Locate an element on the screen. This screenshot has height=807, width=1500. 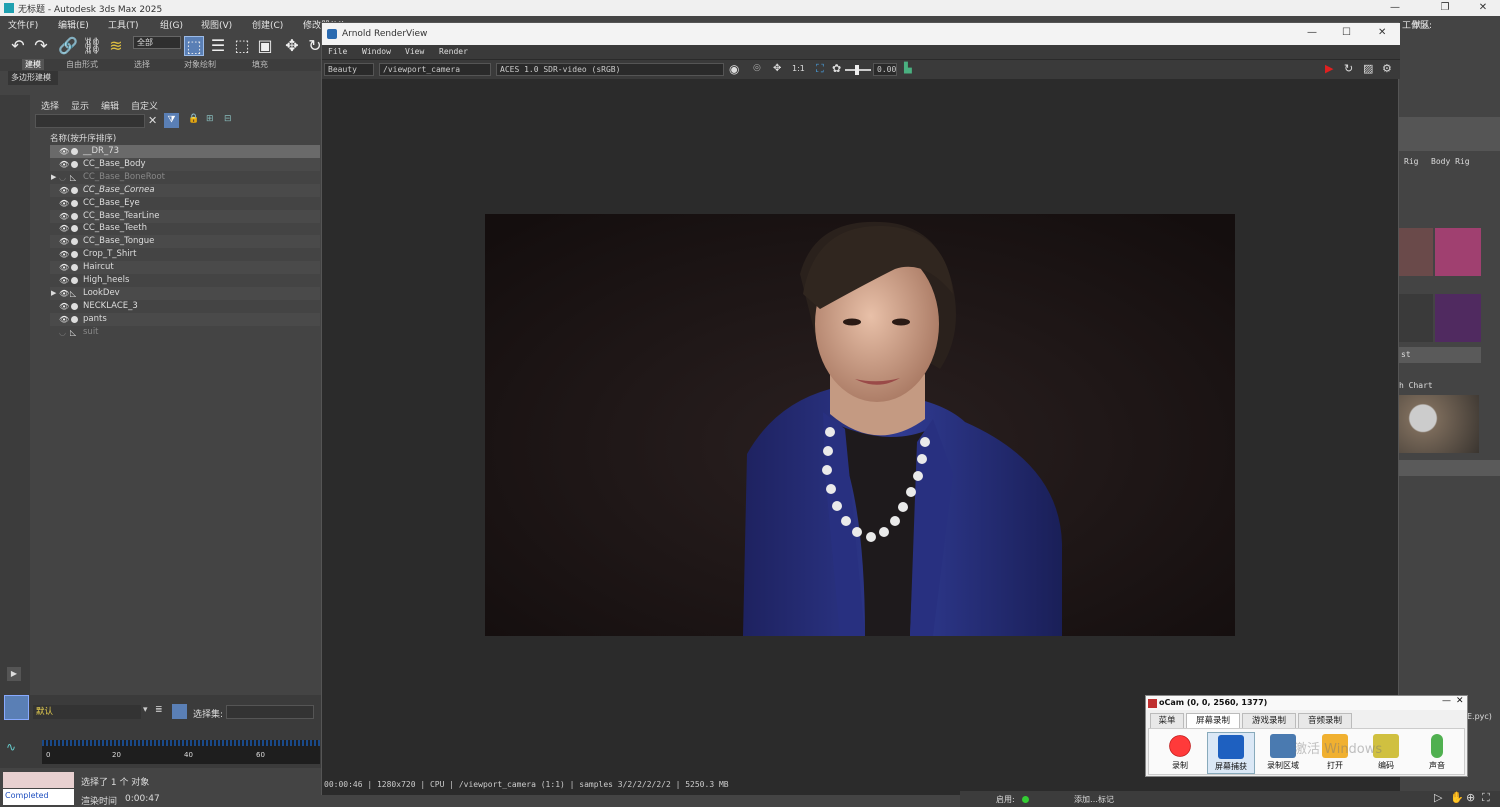
exposure-slider-handle is located at coordinates (857, 70).